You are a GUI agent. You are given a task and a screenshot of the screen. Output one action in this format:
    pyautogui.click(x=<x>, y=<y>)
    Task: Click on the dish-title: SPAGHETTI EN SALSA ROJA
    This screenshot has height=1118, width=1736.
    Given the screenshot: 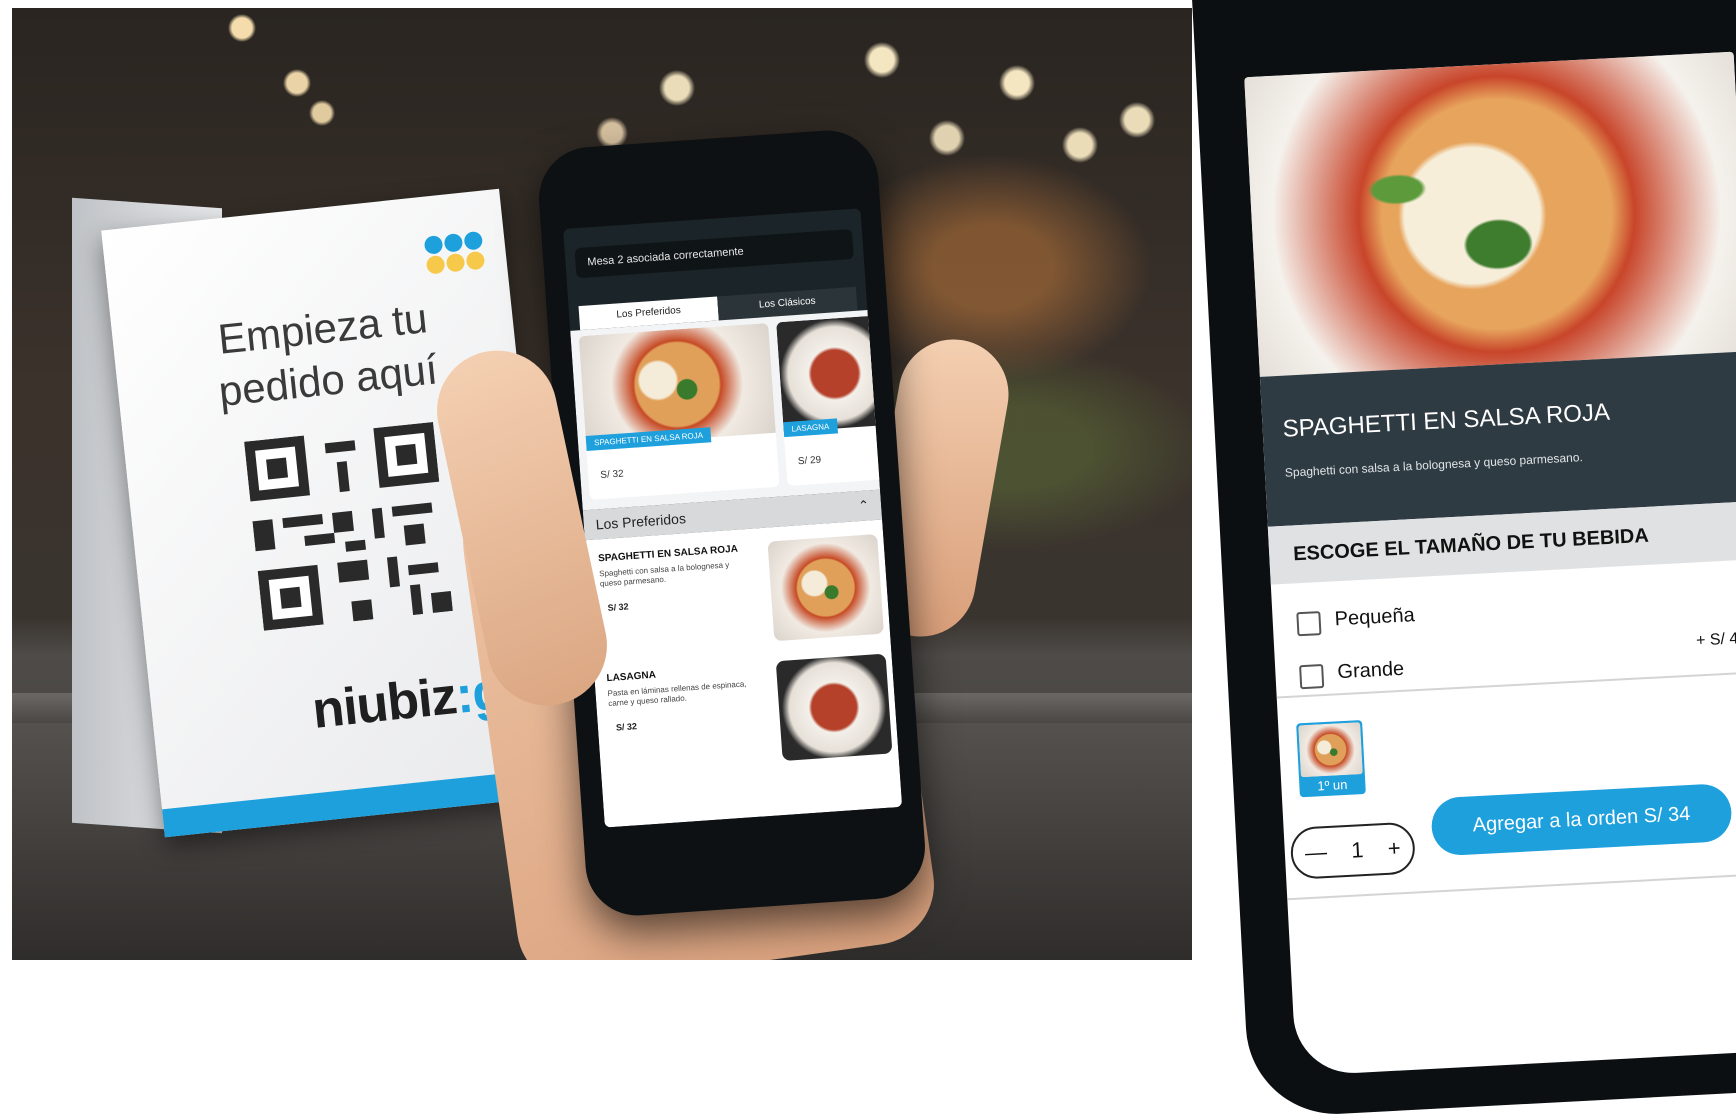 What is the action you would take?
    pyautogui.click(x=1446, y=420)
    